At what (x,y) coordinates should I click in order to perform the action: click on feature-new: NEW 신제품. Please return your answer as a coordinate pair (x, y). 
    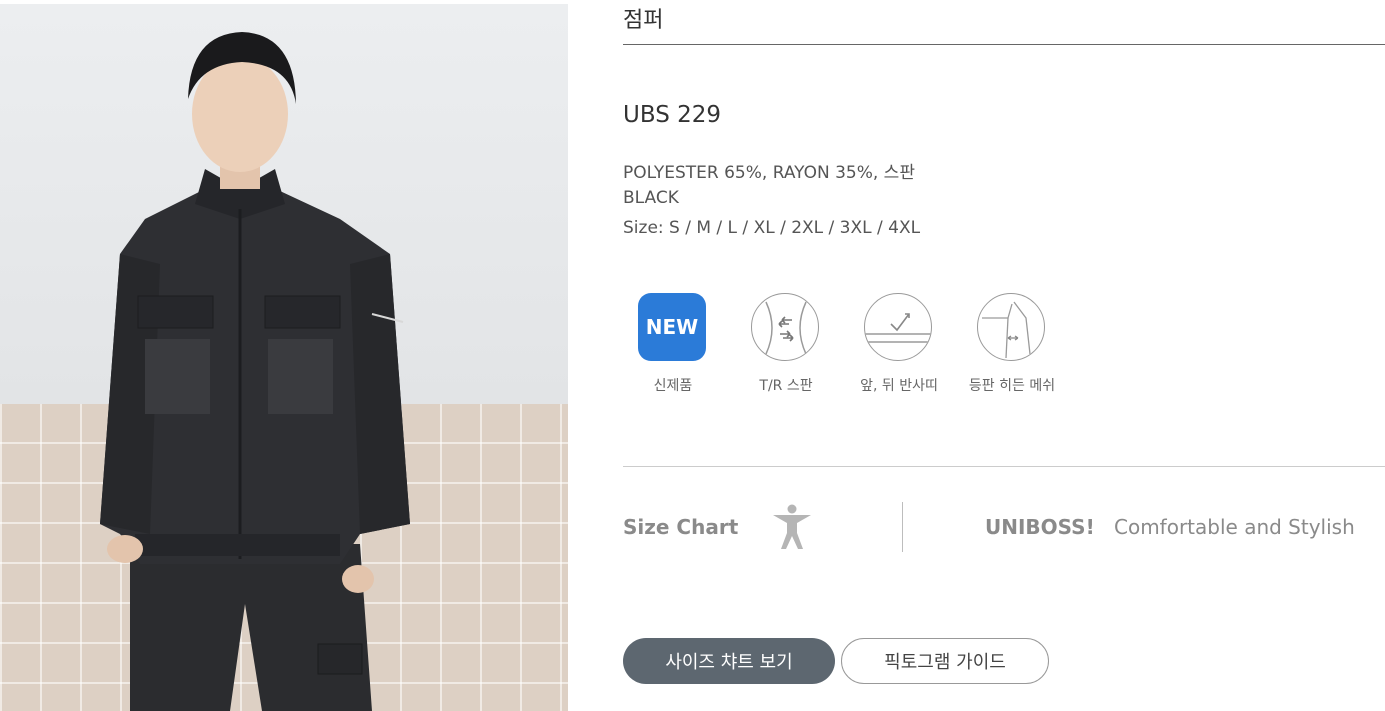
    Looking at the image, I should click on (679, 344).